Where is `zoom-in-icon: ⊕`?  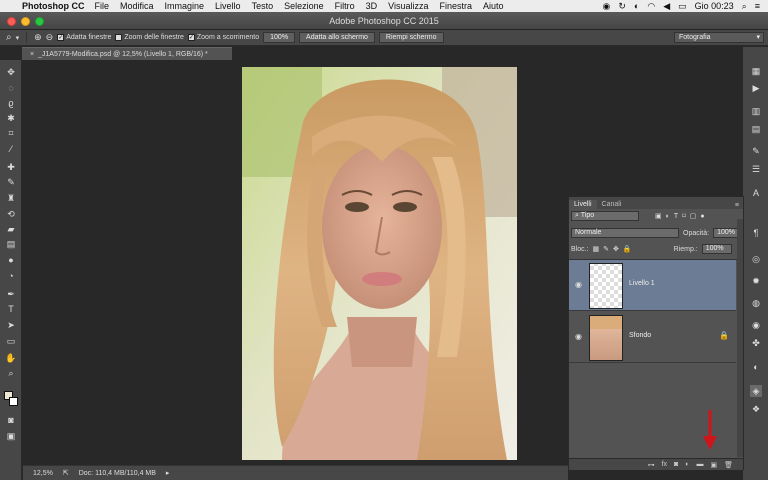
zoom-in-icon: ⊕ is located at coordinates (38, 37).